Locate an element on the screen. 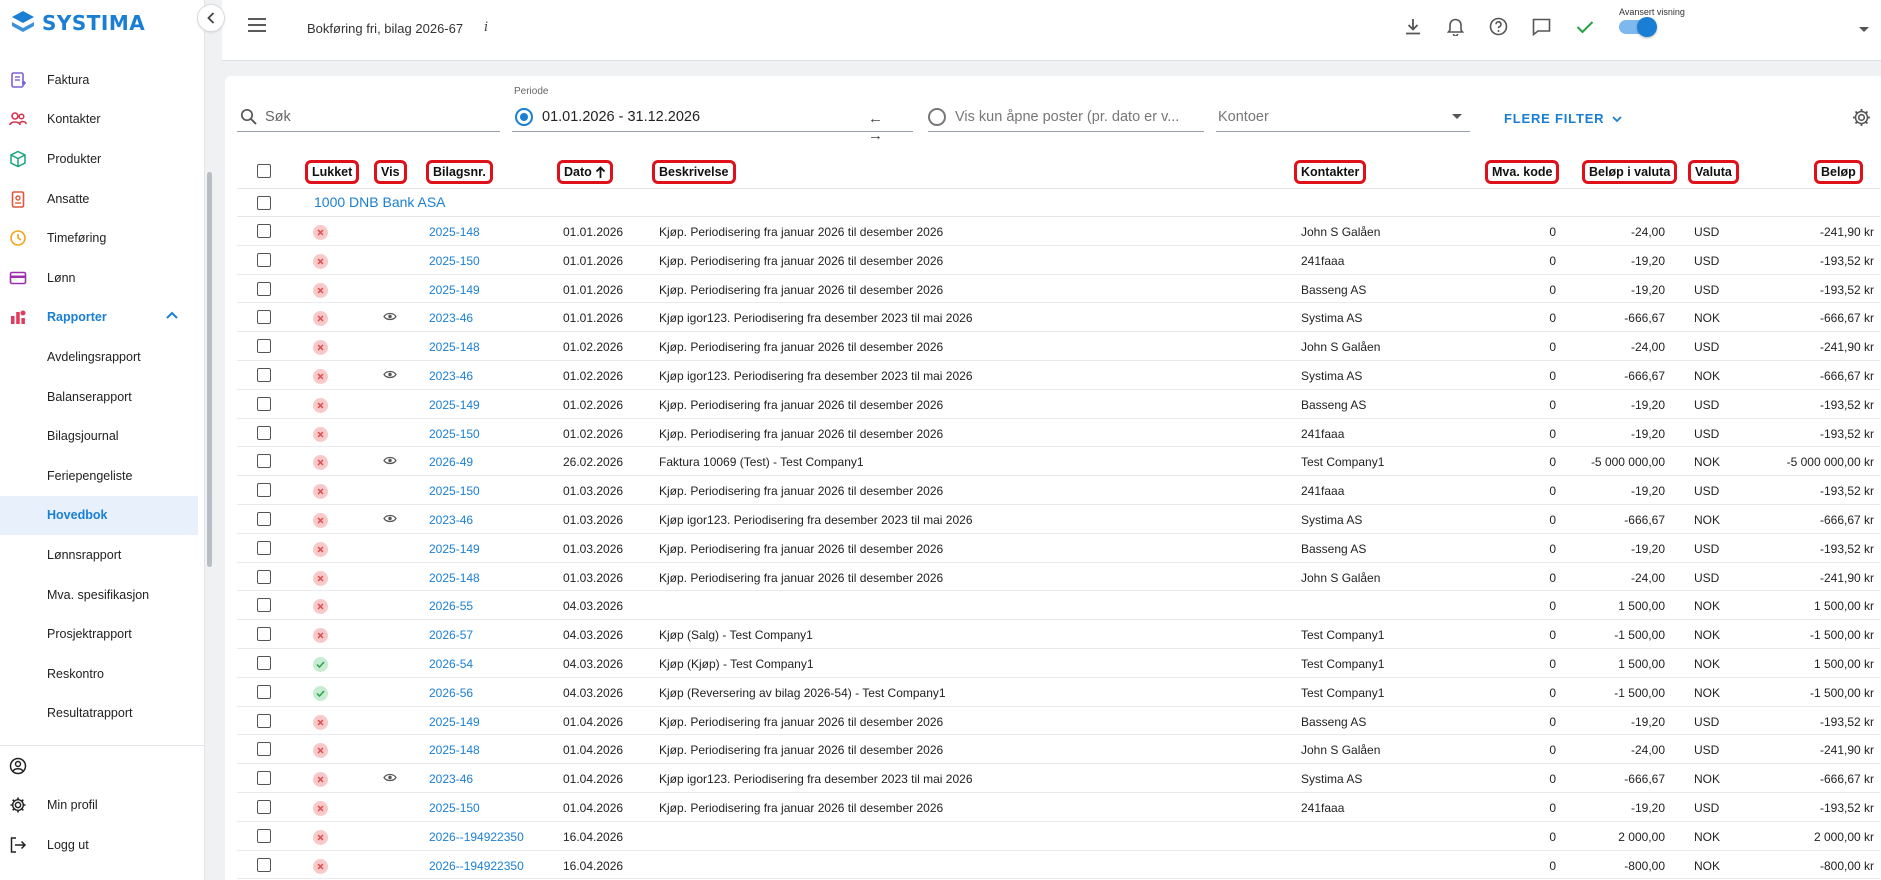 The width and height of the screenshot is (1881, 880). info-icon: i is located at coordinates (486, 27).